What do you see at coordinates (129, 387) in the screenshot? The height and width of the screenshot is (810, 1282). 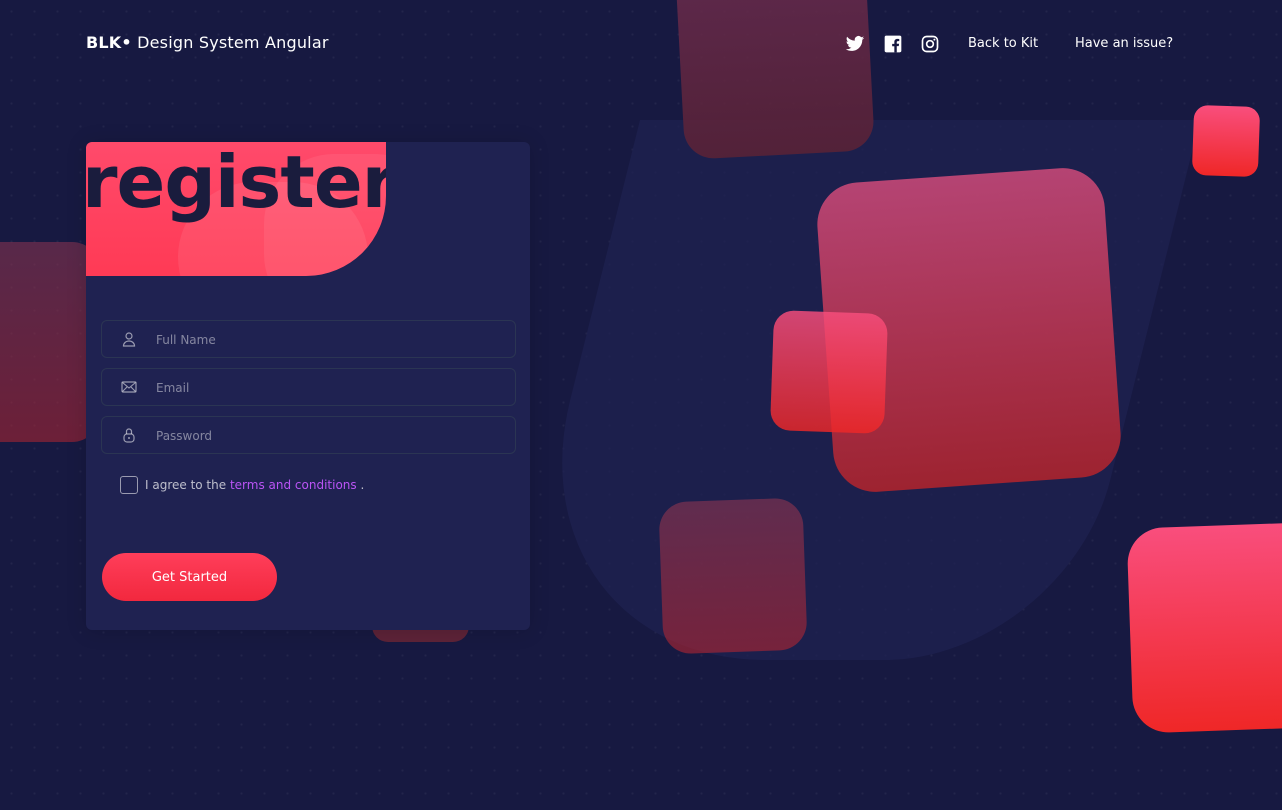 I see `envelope-icon` at bounding box center [129, 387].